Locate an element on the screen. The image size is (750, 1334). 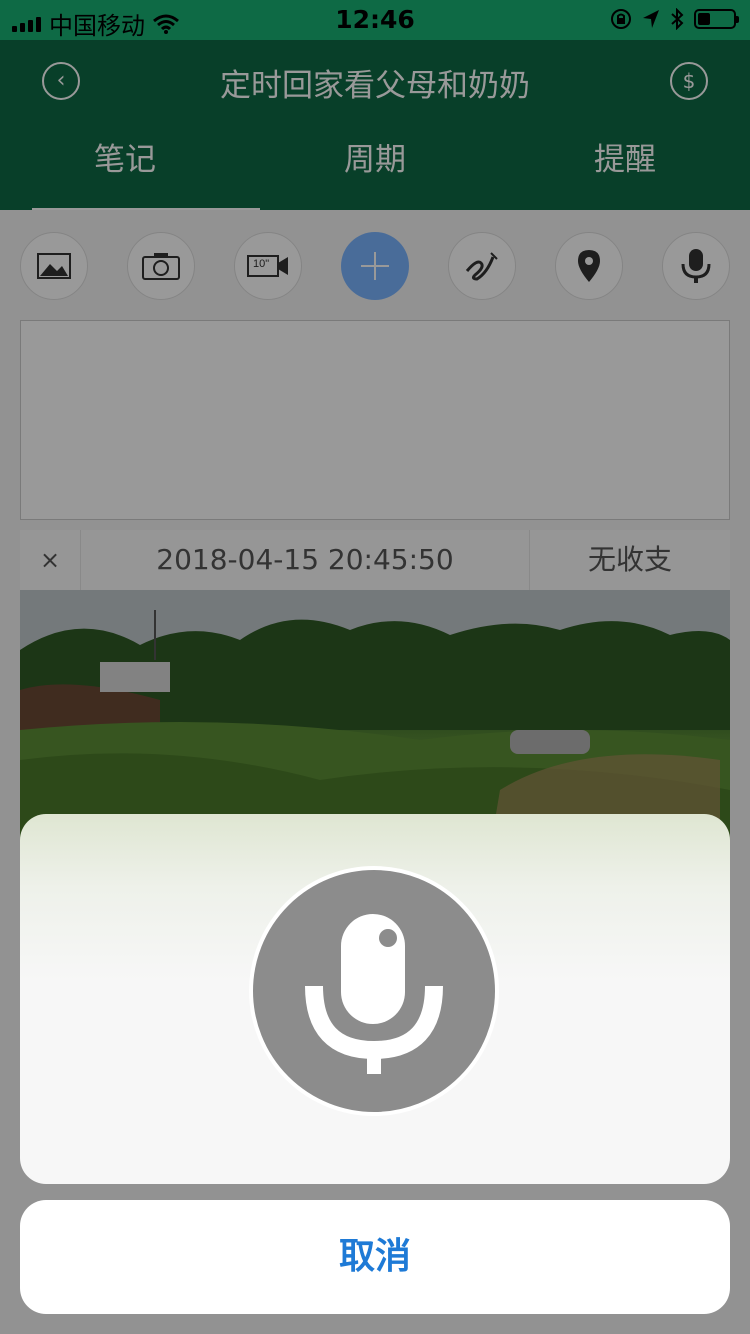
status-right is located at coordinates (674, 19).